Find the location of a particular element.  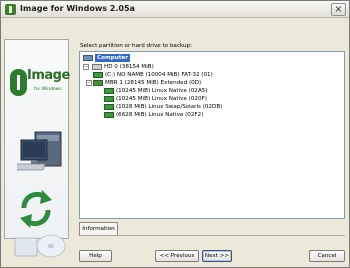

tree-item-label: (1028 MiB) Linux Swap/Solaris (02DB) is located at coordinates (169, 107).